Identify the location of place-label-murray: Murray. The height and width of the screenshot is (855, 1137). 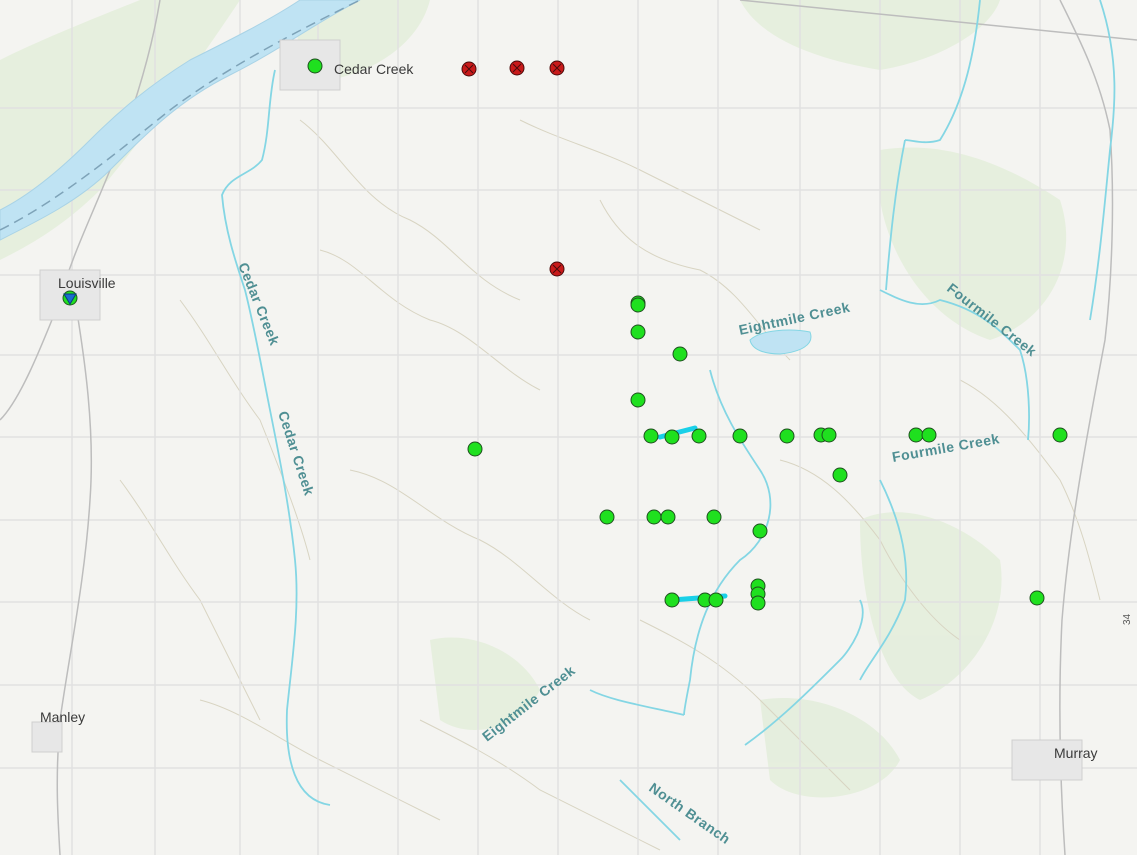
(1076, 753).